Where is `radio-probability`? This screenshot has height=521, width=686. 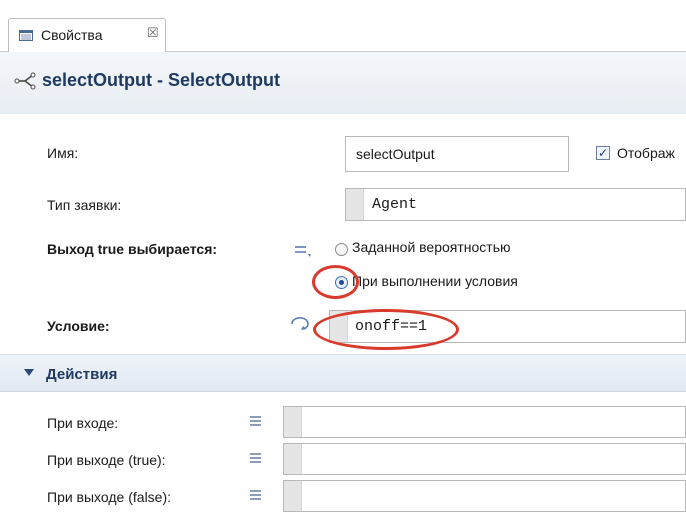 radio-probability is located at coordinates (341, 249).